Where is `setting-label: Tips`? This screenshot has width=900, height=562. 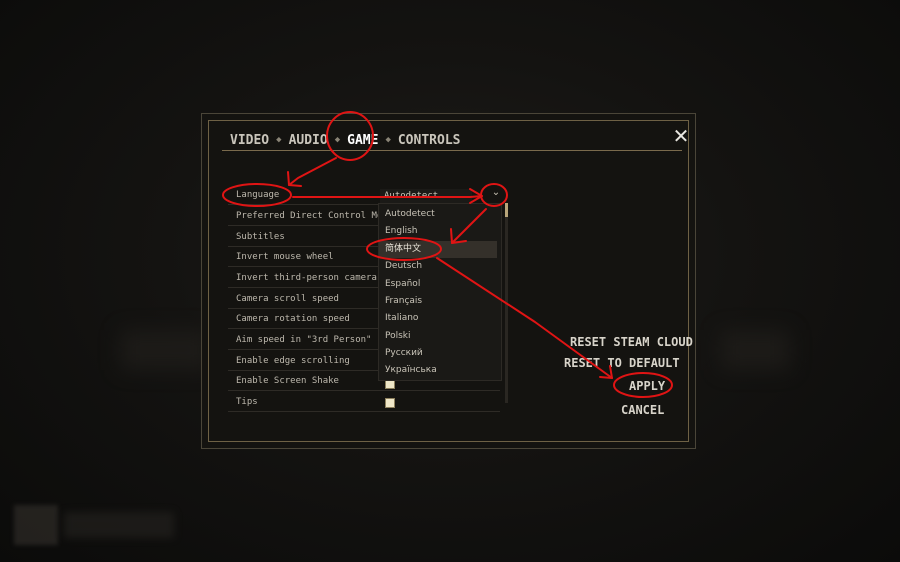
setting-label: Tips is located at coordinates (247, 402).